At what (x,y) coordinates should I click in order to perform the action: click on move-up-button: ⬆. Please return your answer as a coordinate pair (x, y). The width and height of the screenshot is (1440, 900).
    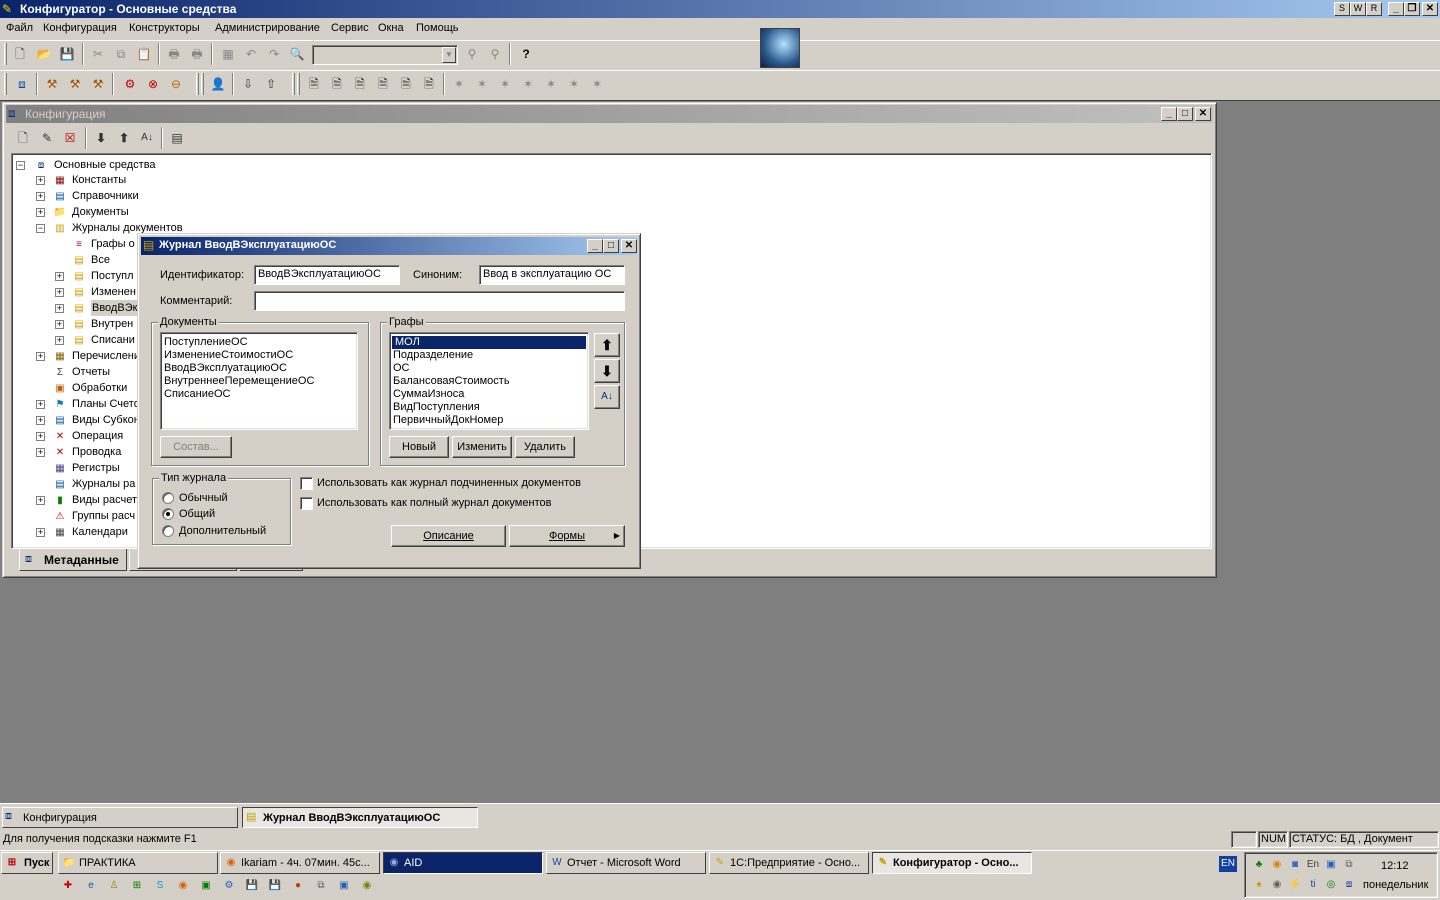
    Looking at the image, I should click on (607, 345).